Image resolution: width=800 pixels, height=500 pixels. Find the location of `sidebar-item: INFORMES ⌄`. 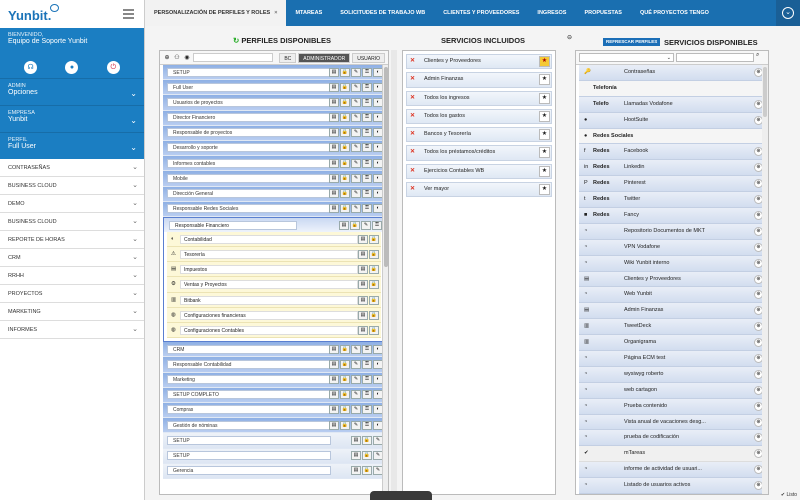

sidebar-item: INFORMES ⌄ is located at coordinates (72, 330).